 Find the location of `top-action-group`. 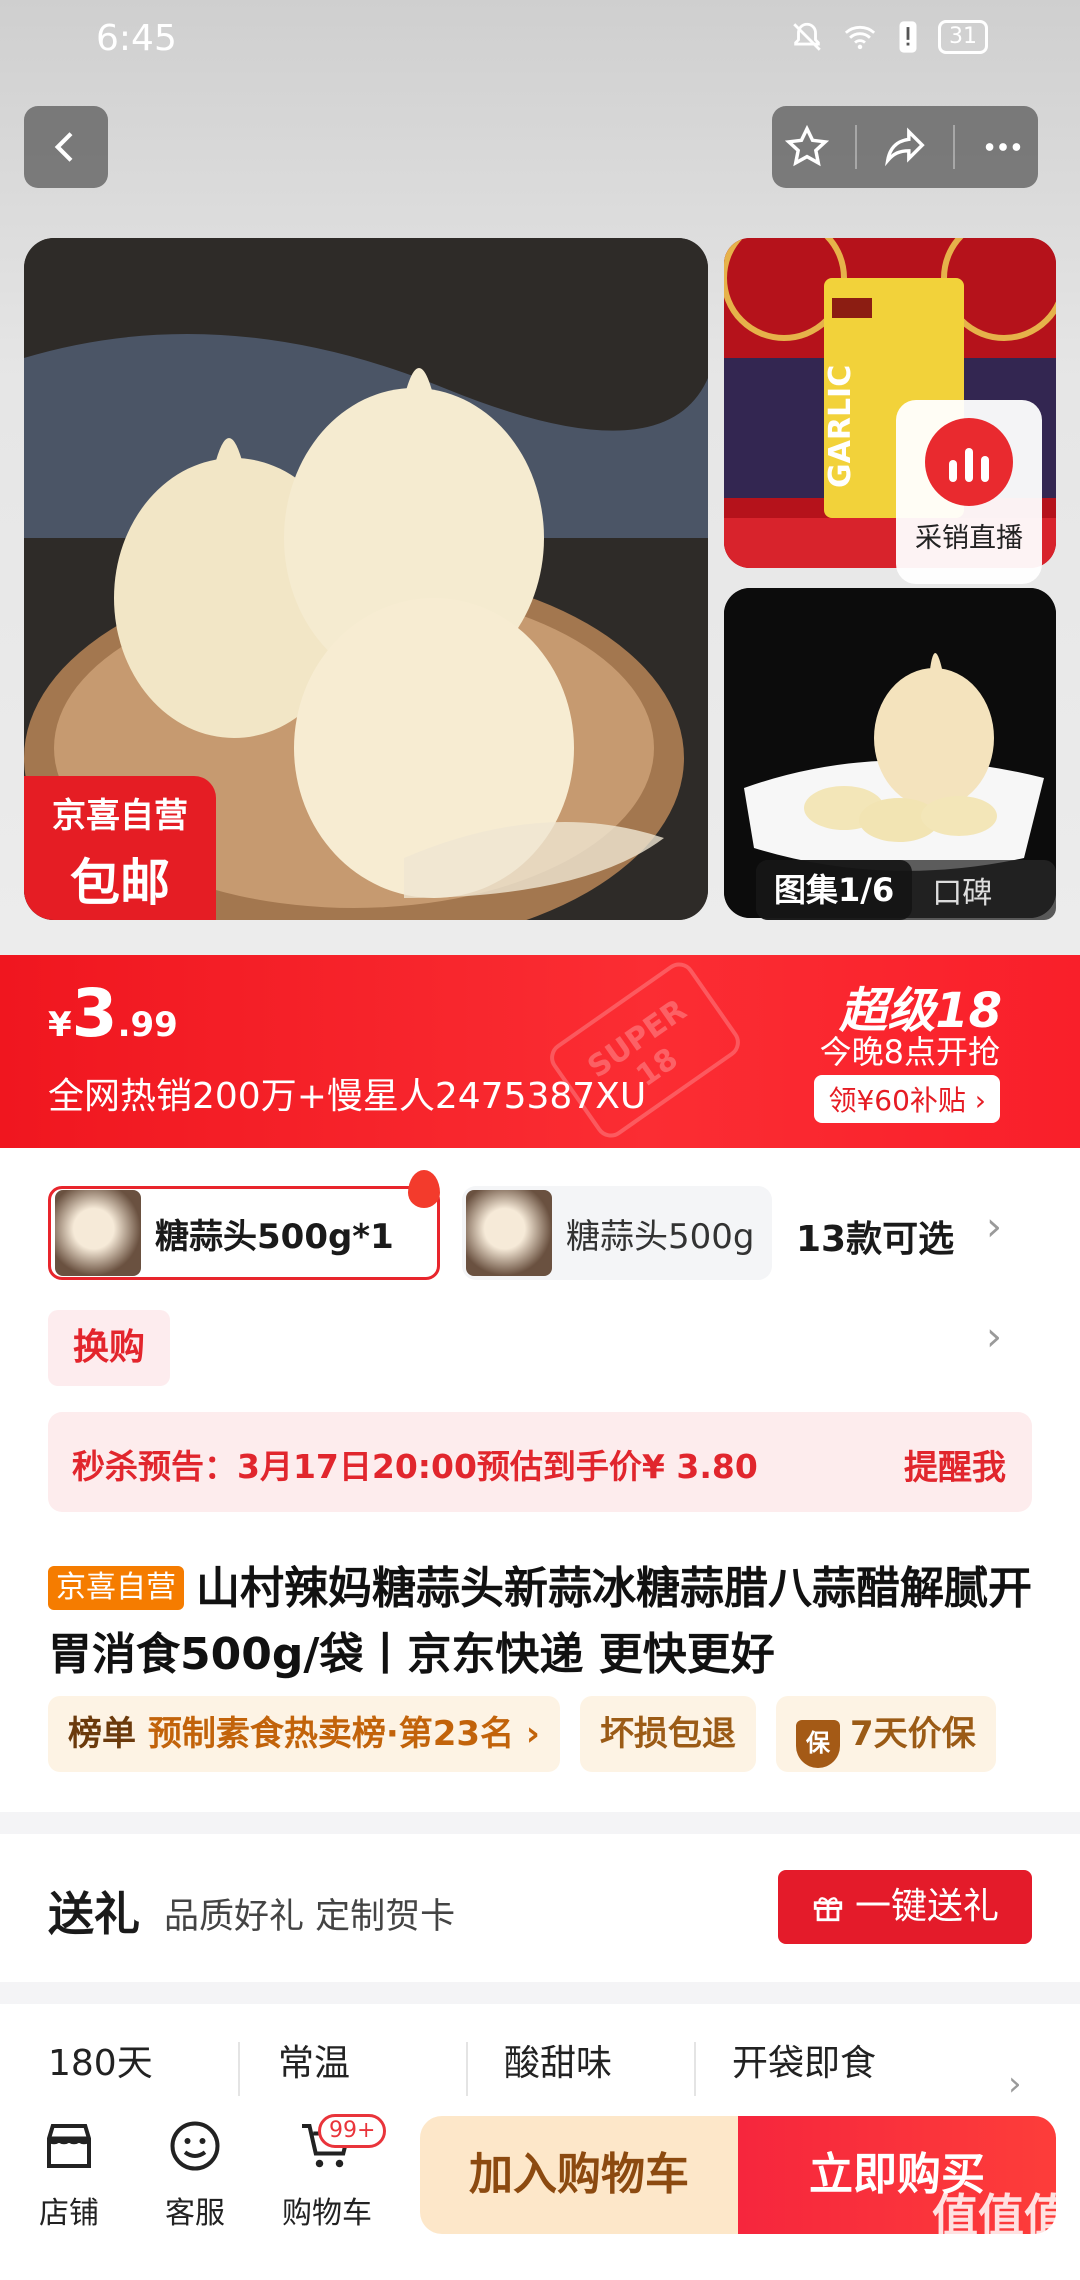

top-action-group is located at coordinates (905, 147).